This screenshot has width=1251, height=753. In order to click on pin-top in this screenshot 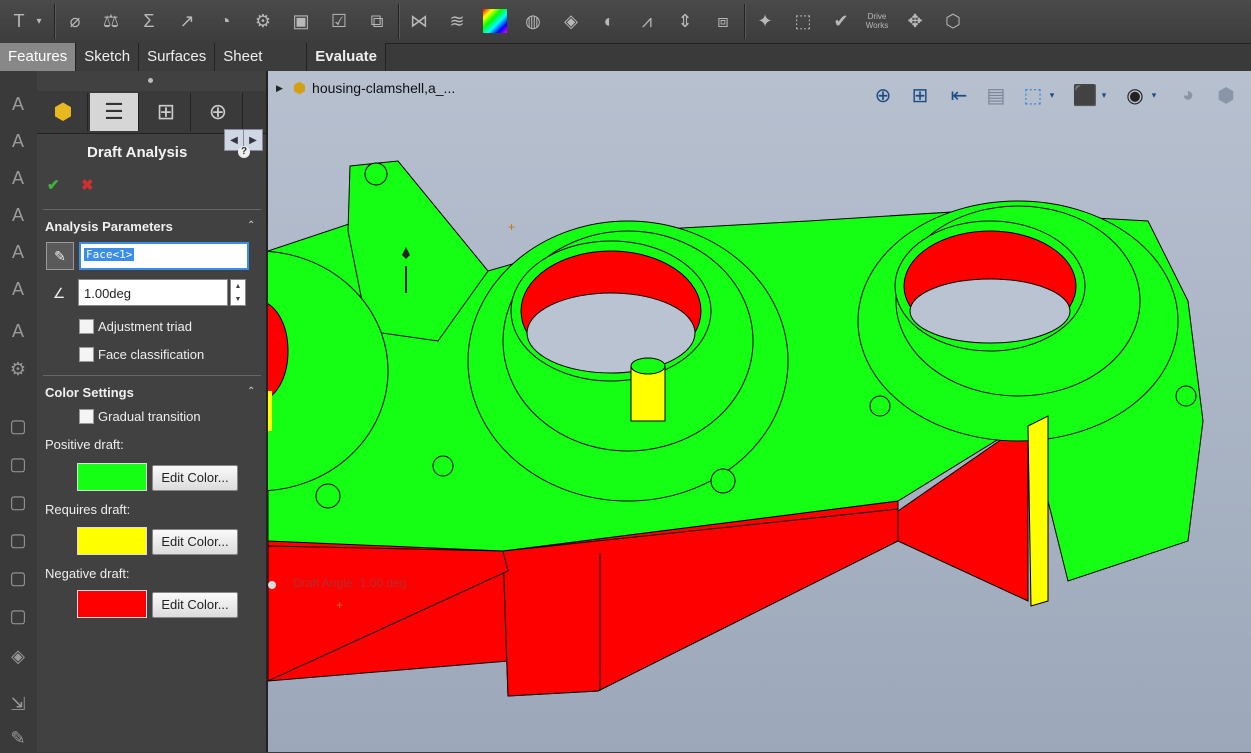, I will do `click(648, 366)`.